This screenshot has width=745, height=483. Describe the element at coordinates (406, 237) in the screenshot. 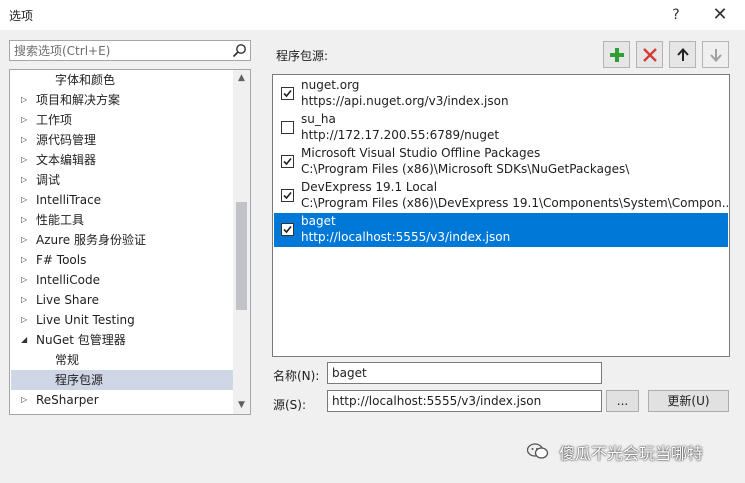

I see `source-url: http://localhost:5555/v3/index.json` at that location.